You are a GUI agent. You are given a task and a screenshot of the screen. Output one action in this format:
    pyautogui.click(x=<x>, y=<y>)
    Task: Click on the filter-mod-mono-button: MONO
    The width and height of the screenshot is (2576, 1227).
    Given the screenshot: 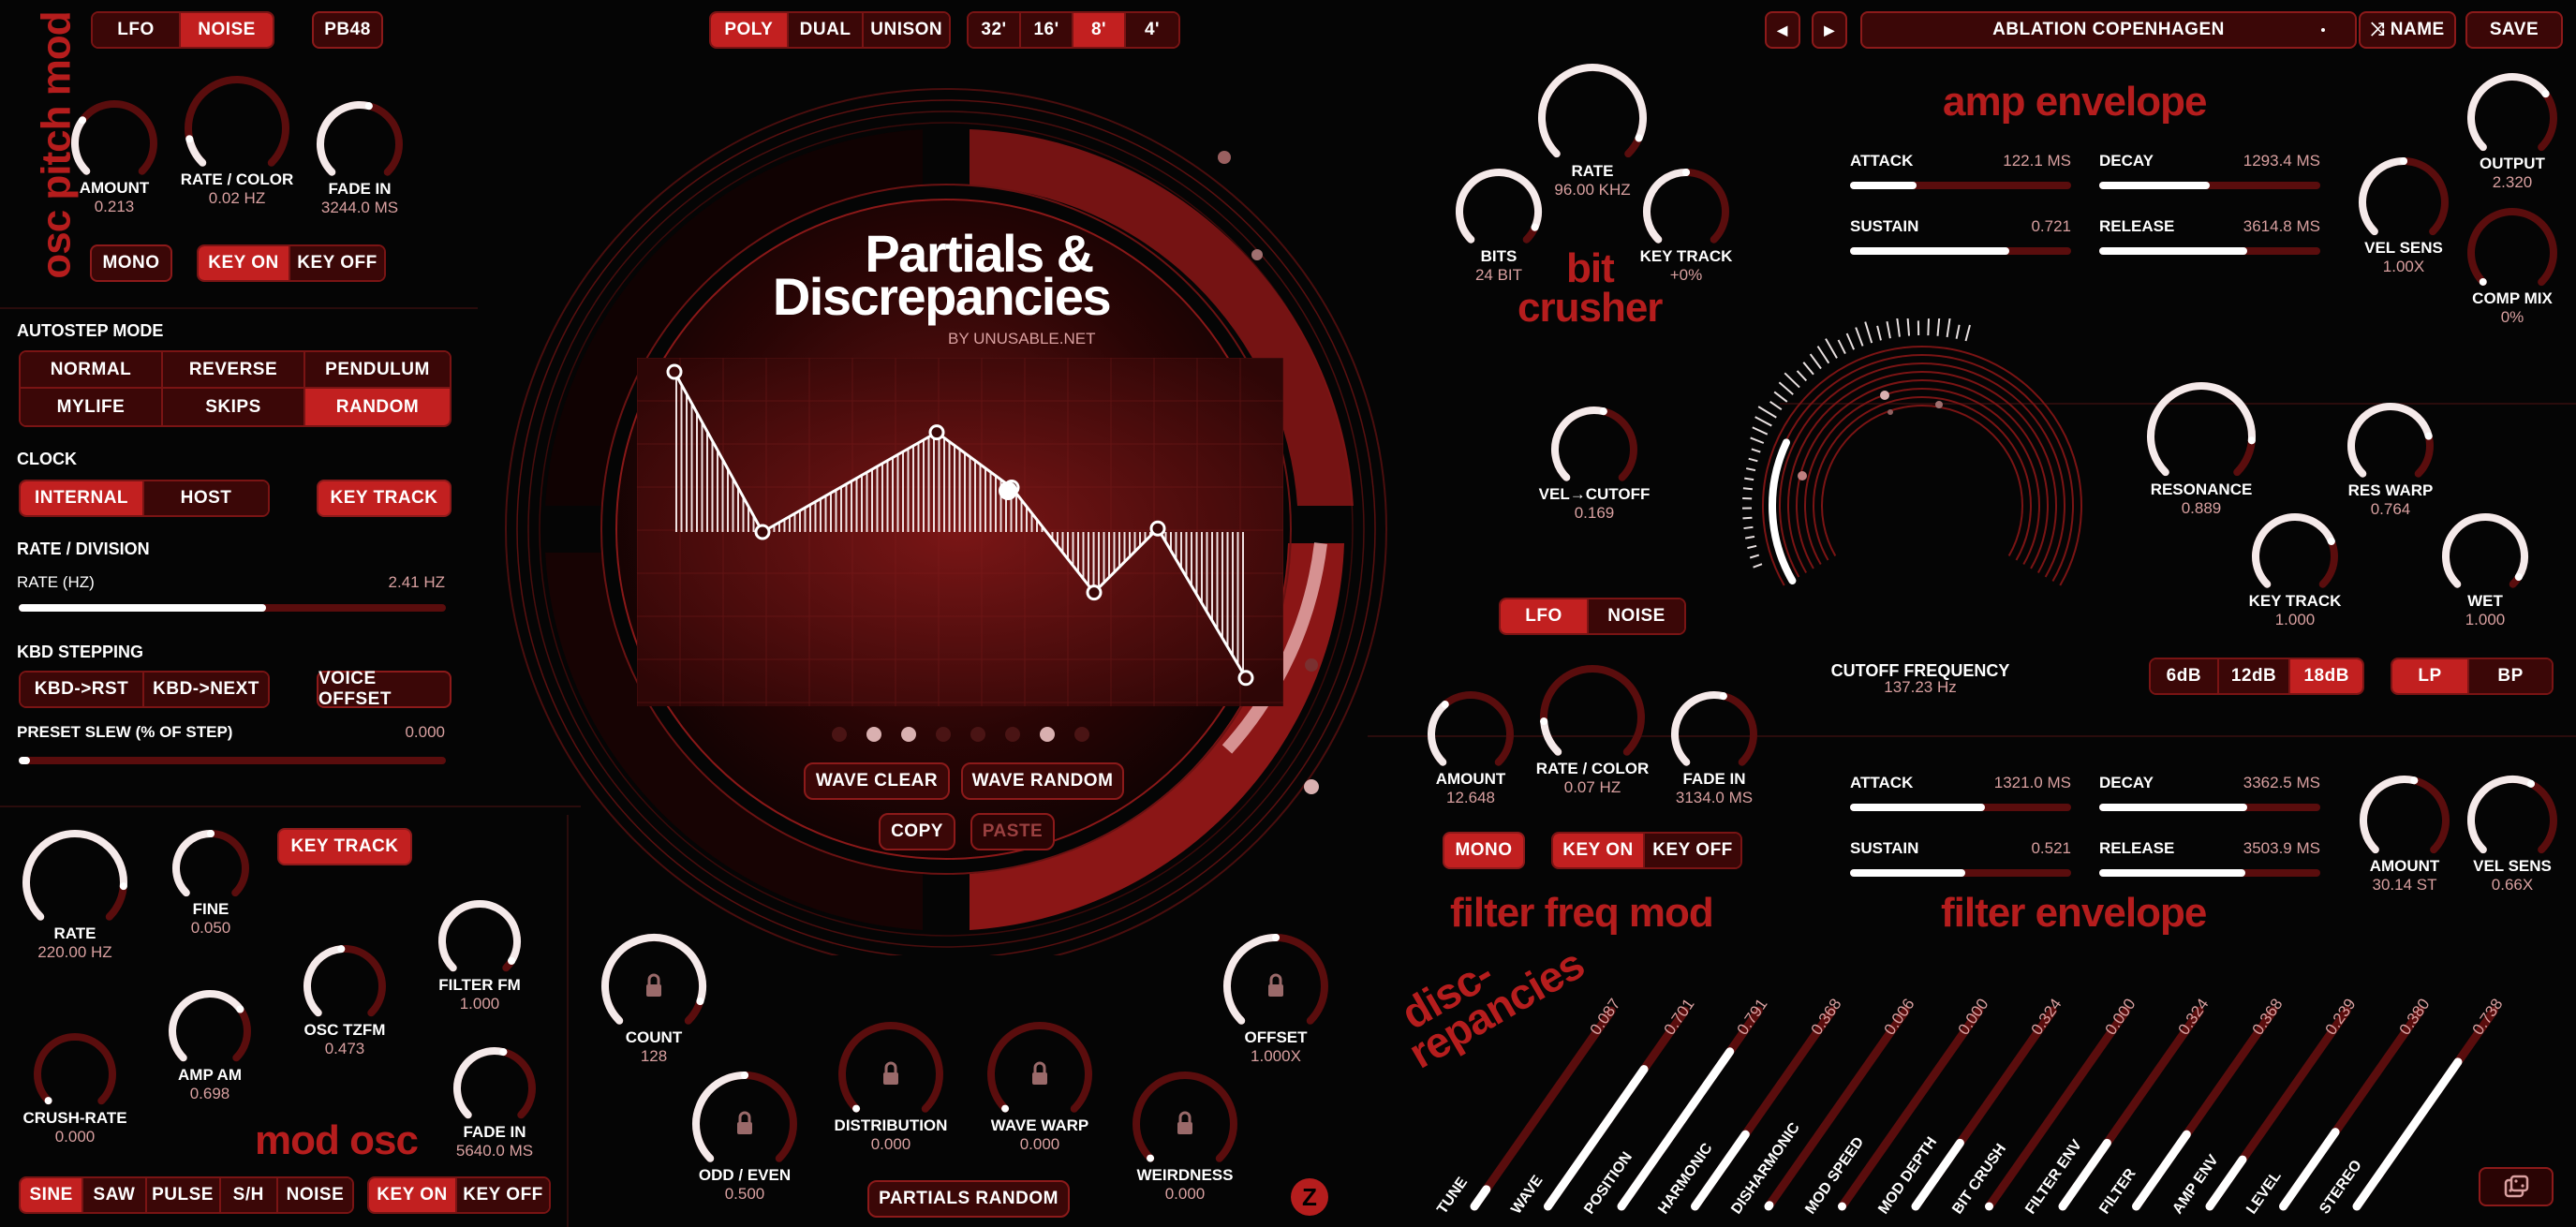 What is the action you would take?
    pyautogui.click(x=1484, y=850)
    